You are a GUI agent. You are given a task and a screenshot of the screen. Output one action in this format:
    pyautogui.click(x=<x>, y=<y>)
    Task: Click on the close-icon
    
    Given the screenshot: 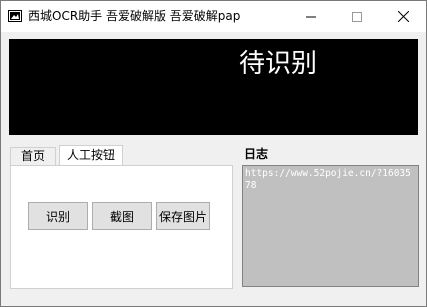 What is the action you would take?
    pyautogui.click(x=403, y=16)
    